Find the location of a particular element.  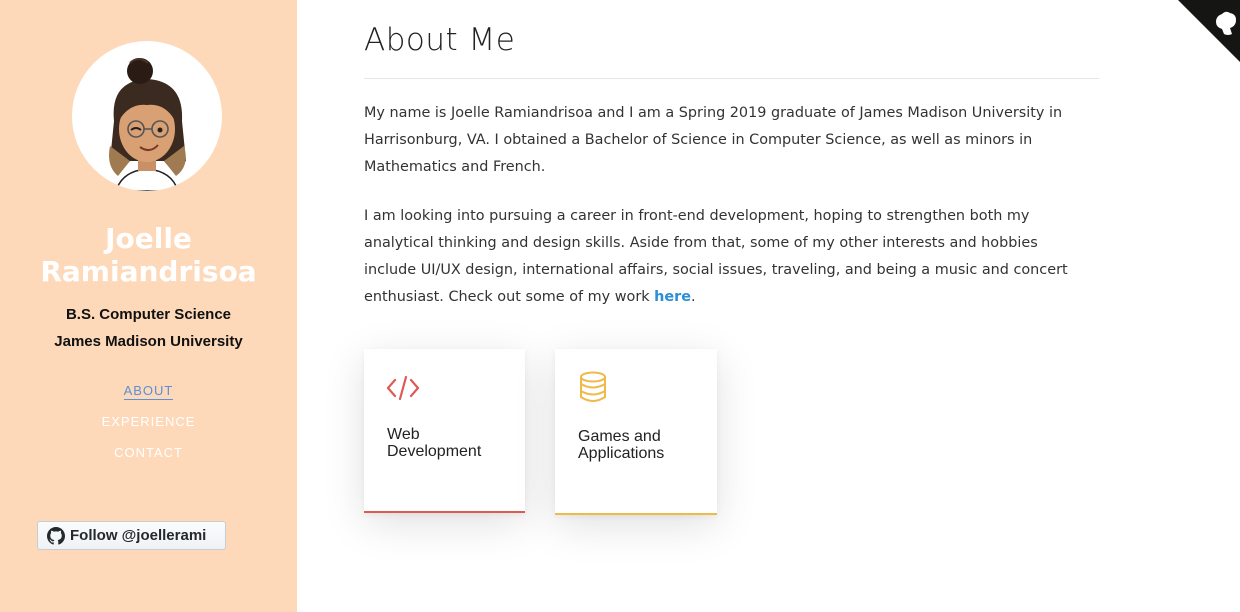

page-title: About Me is located at coordinates (440, 40).